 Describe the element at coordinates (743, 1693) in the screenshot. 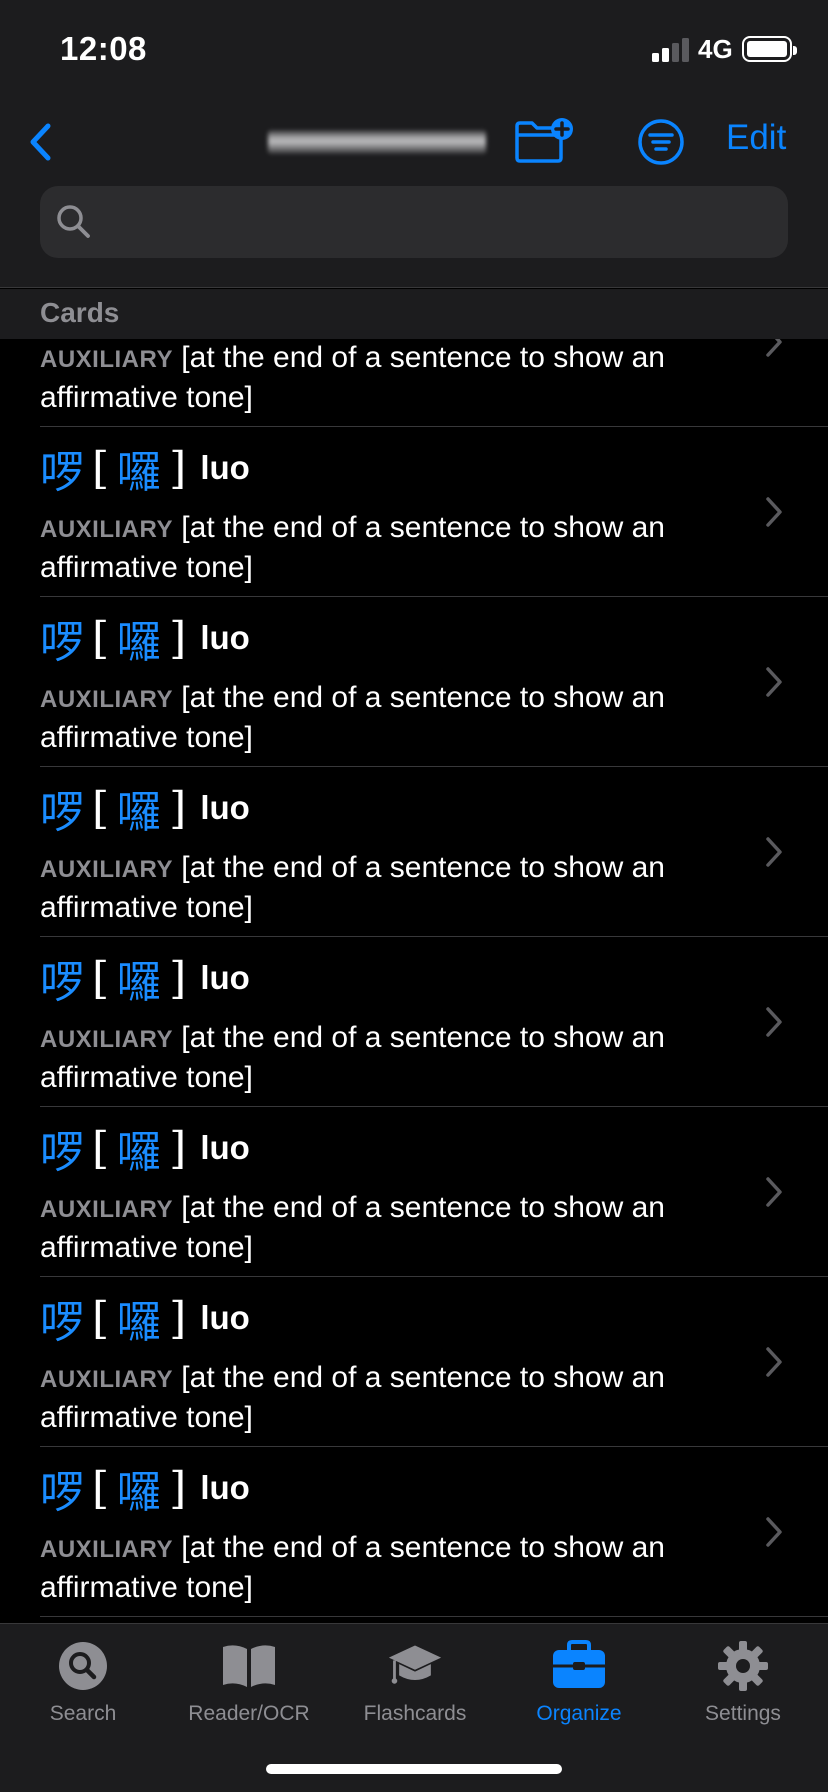

I see `tab-settings: Settings` at that location.